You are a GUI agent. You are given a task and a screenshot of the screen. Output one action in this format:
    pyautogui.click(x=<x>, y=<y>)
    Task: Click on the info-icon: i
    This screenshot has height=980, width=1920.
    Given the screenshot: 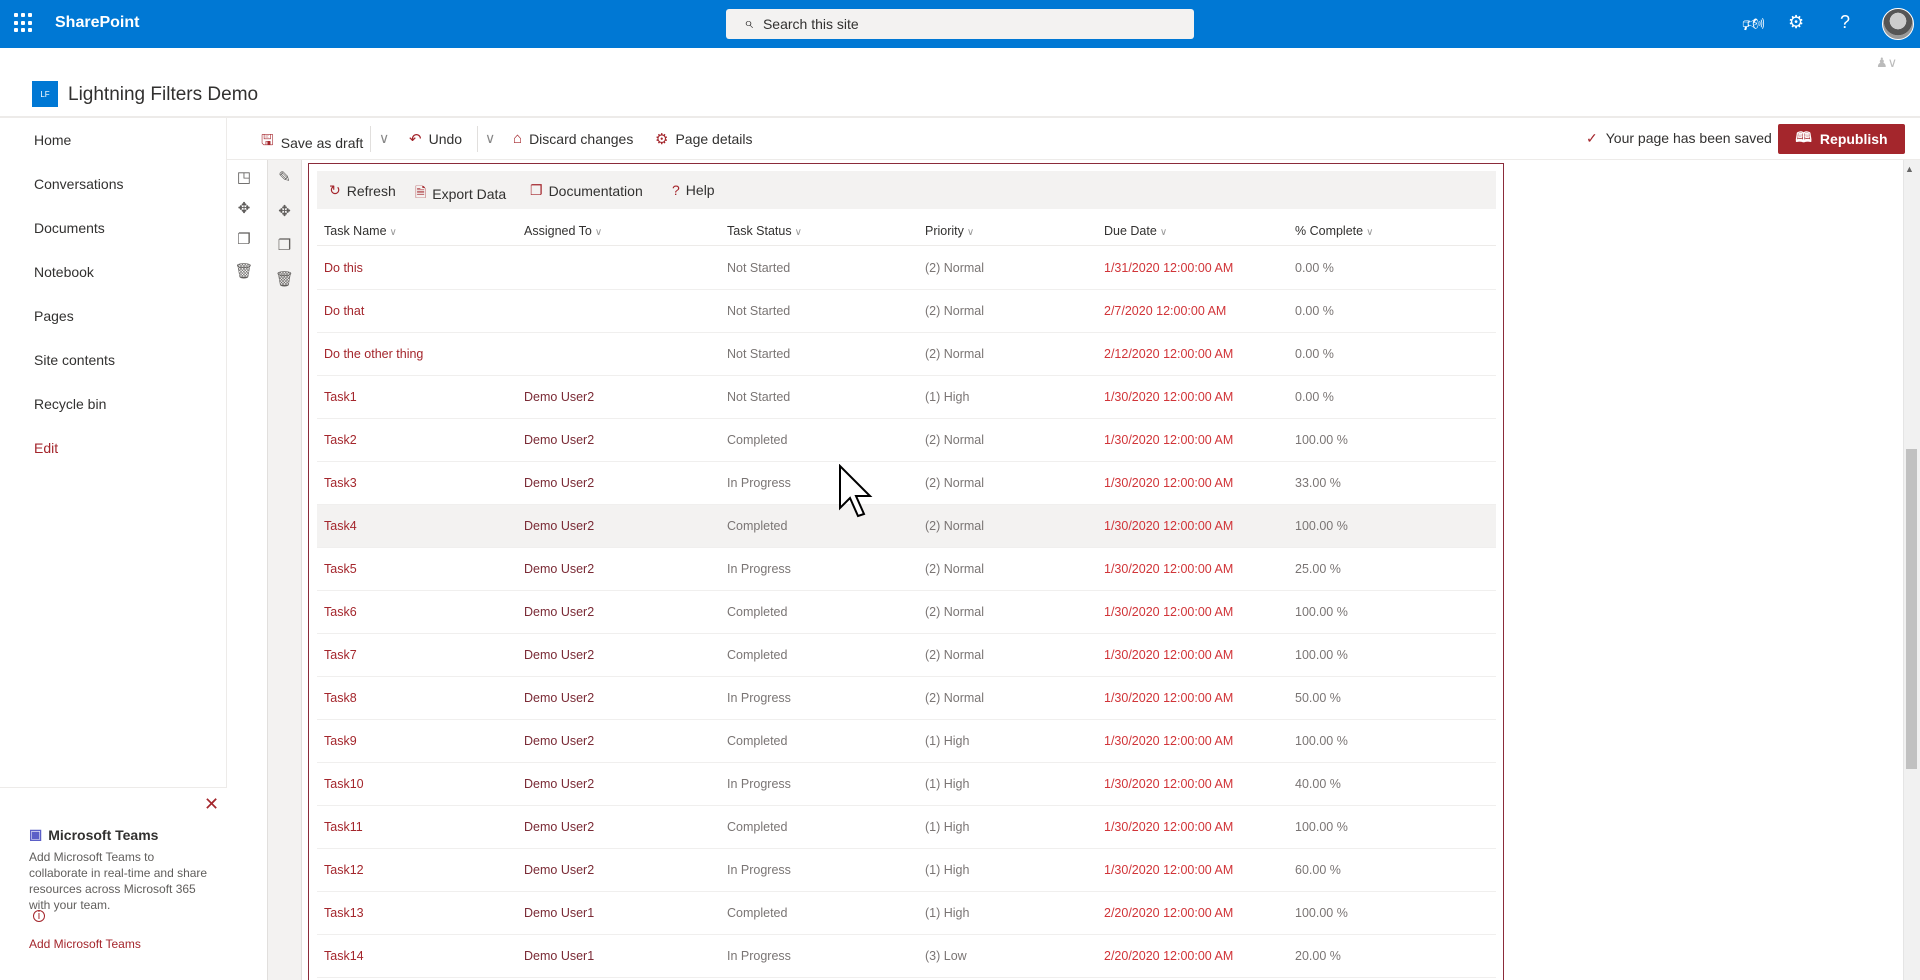 What is the action you would take?
    pyautogui.click(x=39, y=916)
    